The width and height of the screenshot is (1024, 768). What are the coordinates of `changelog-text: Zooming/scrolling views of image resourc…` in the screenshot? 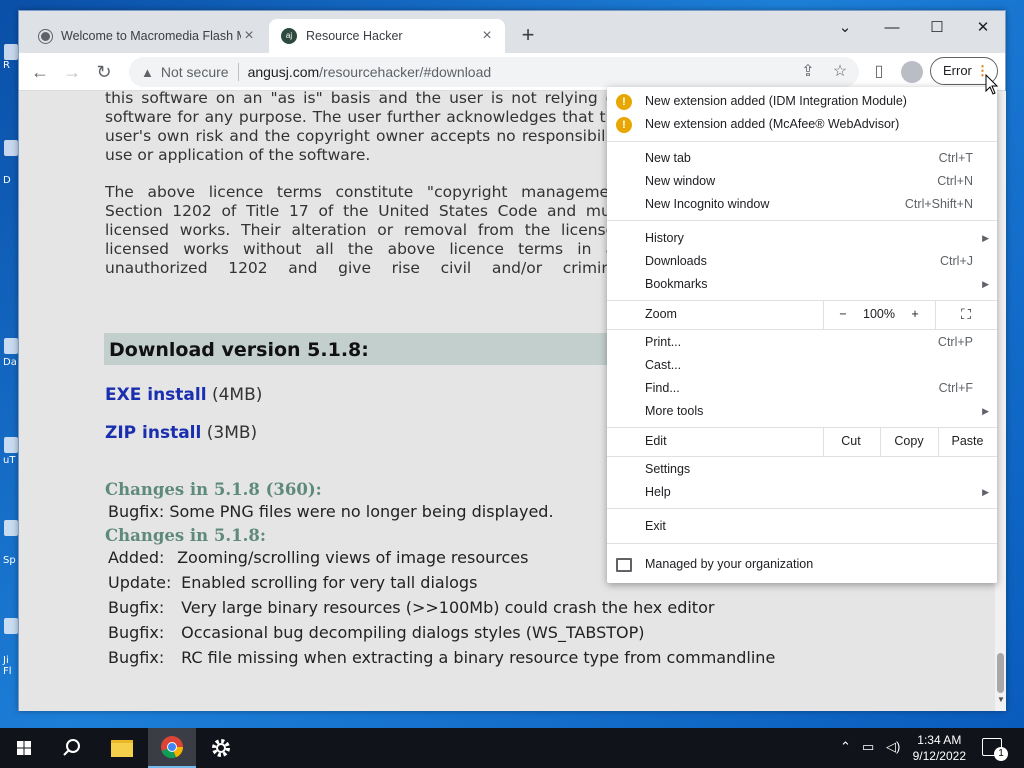 It's located at (353, 557).